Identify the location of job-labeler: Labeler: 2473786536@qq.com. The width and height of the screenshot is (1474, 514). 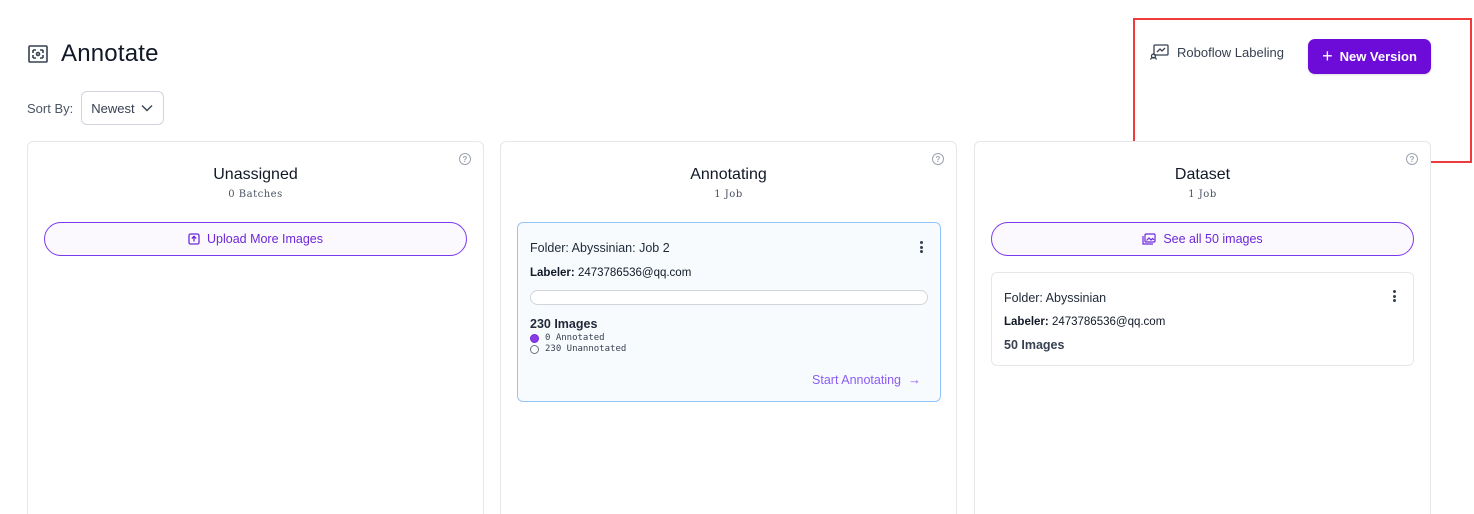
(610, 273).